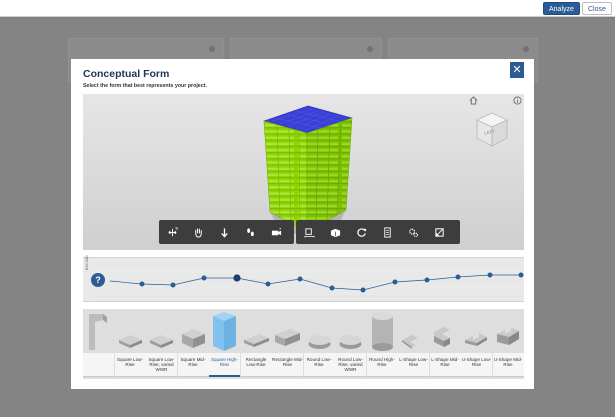  I want to click on camera-tool, so click(276, 232).